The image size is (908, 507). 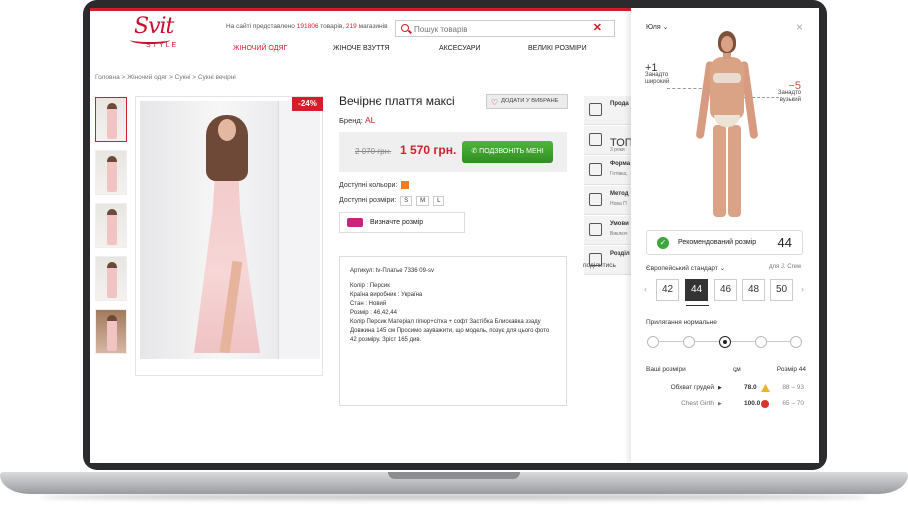 I want to click on fit-label: Прилягання нормальне, so click(x=681, y=322).